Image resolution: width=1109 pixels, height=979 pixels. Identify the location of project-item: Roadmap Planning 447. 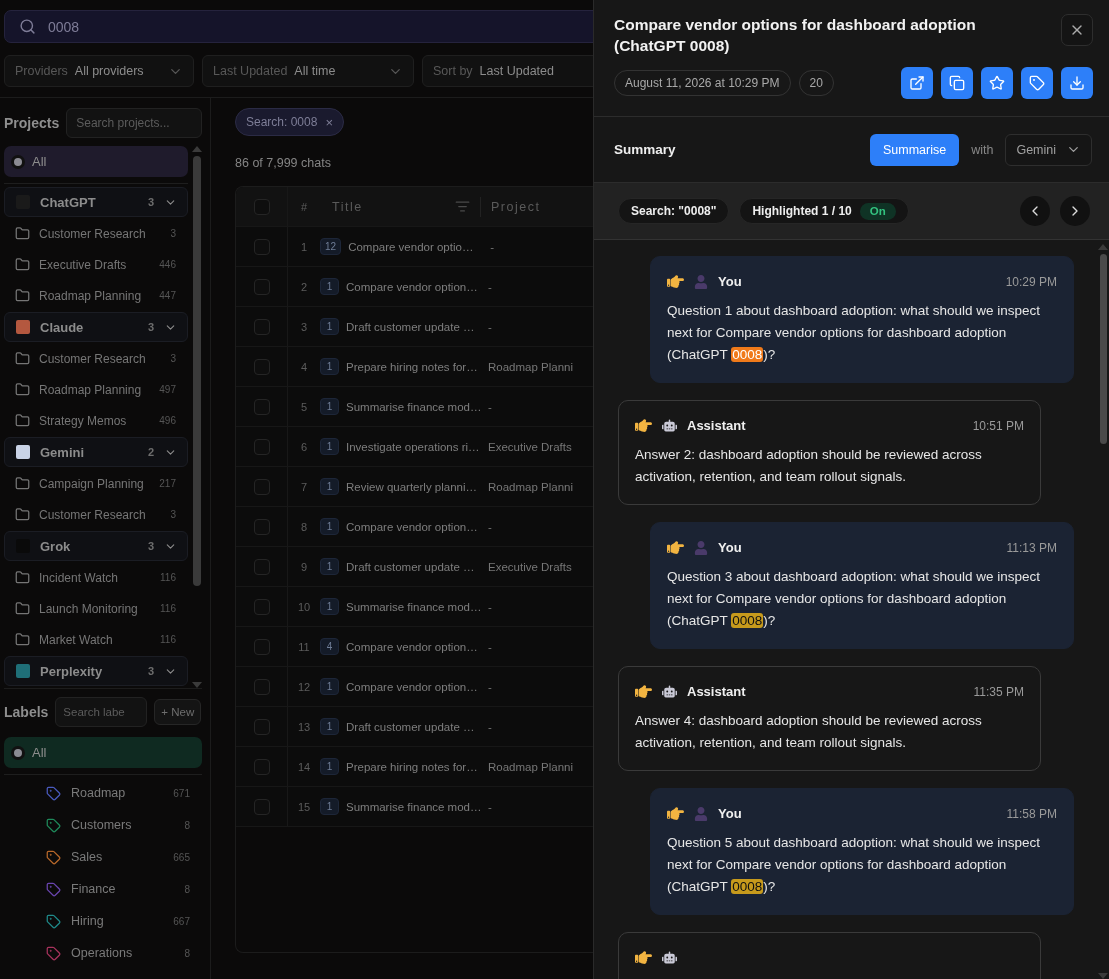
(96, 295).